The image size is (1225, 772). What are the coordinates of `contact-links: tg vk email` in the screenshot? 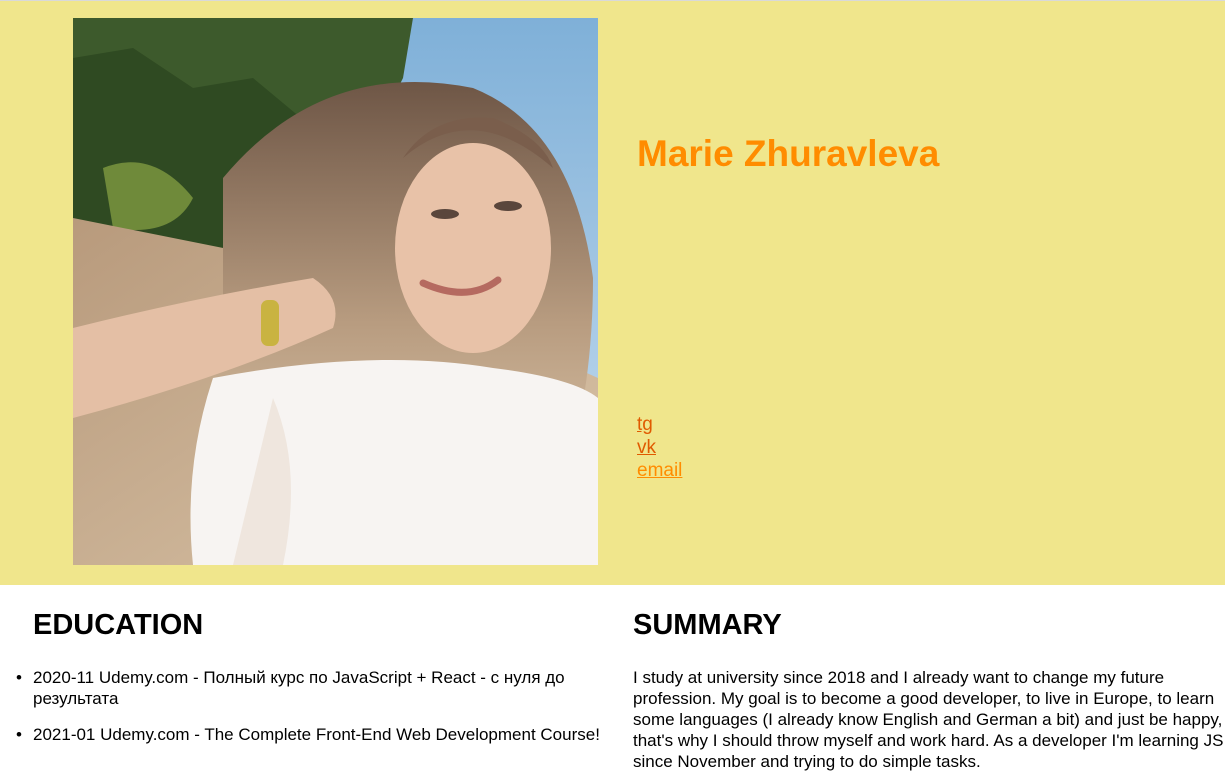 It's located at (659, 447).